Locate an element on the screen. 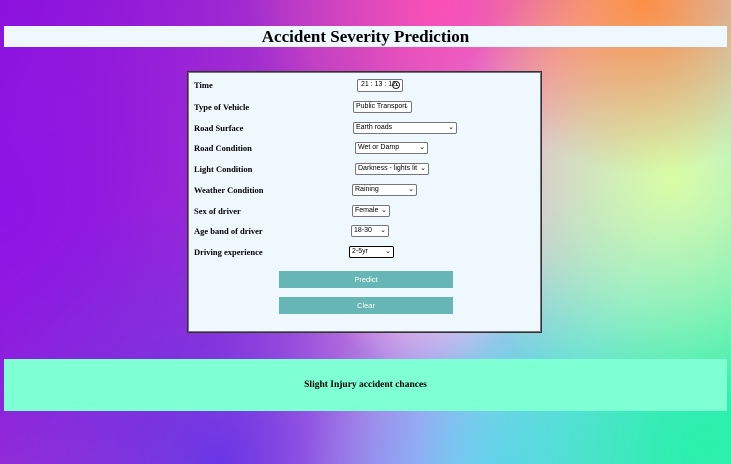  time-input: 21 : 13 : 12 is located at coordinates (380, 85).